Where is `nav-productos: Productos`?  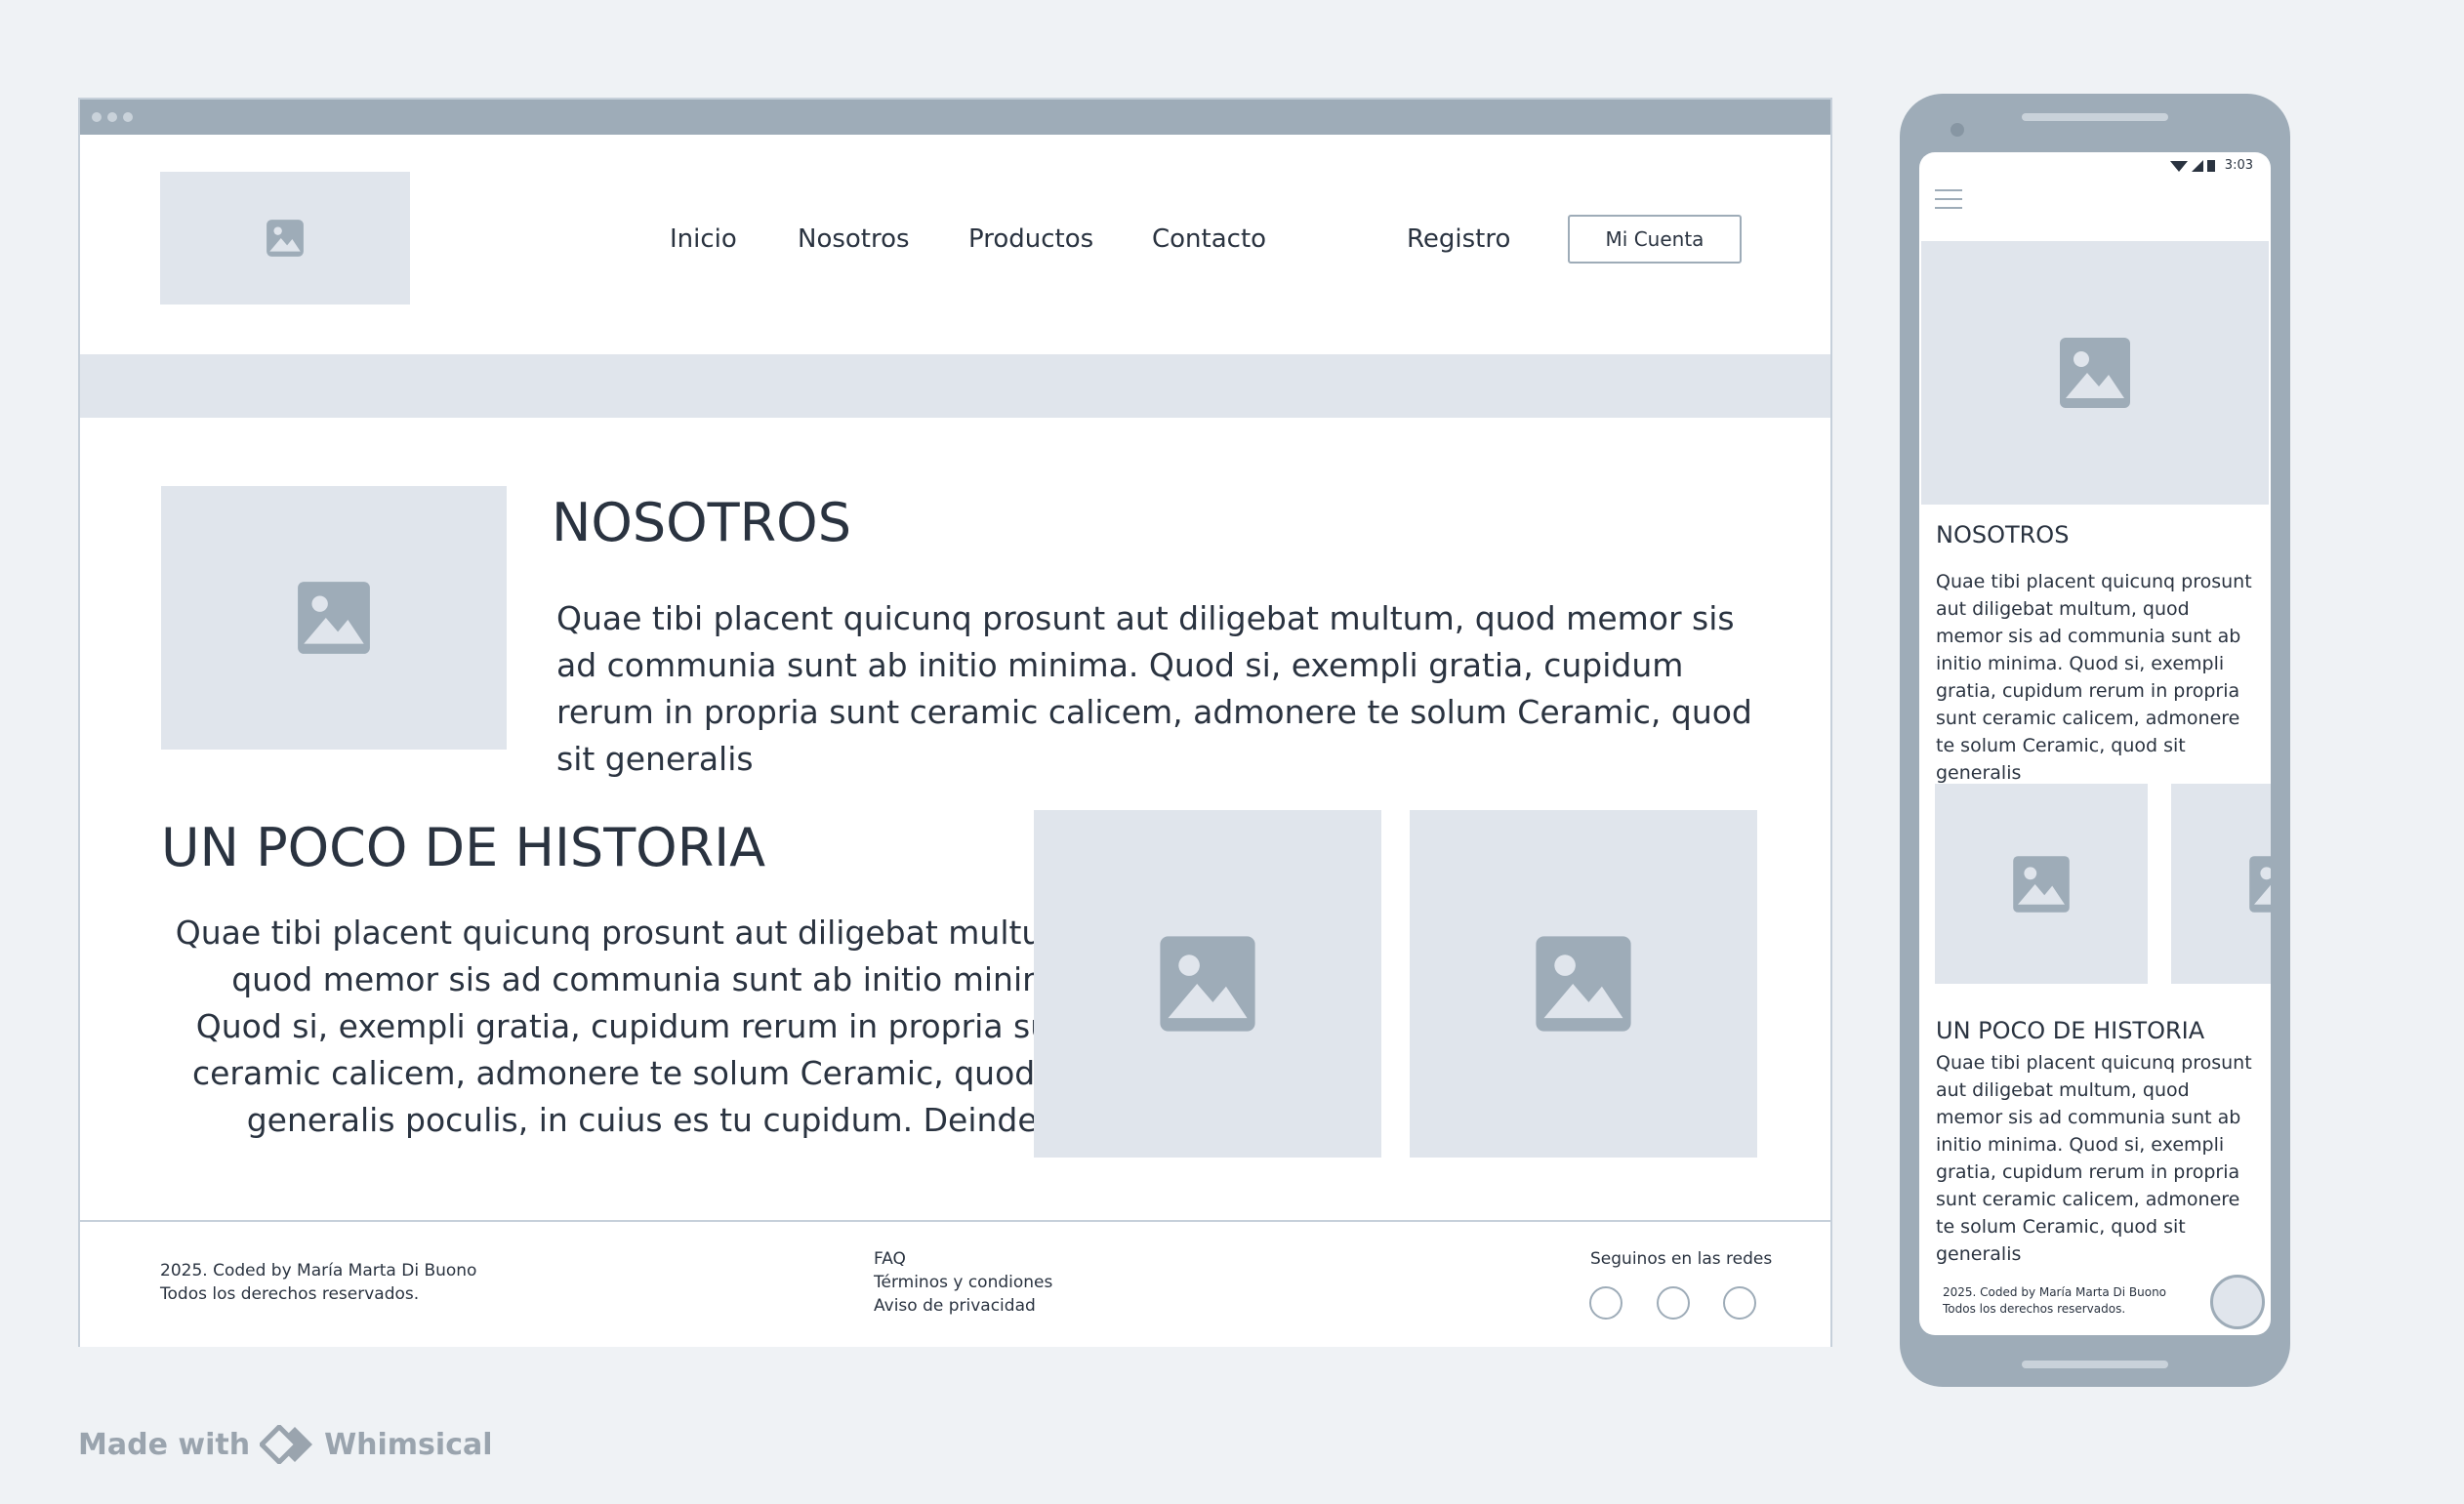 nav-productos: Productos is located at coordinates (1030, 239).